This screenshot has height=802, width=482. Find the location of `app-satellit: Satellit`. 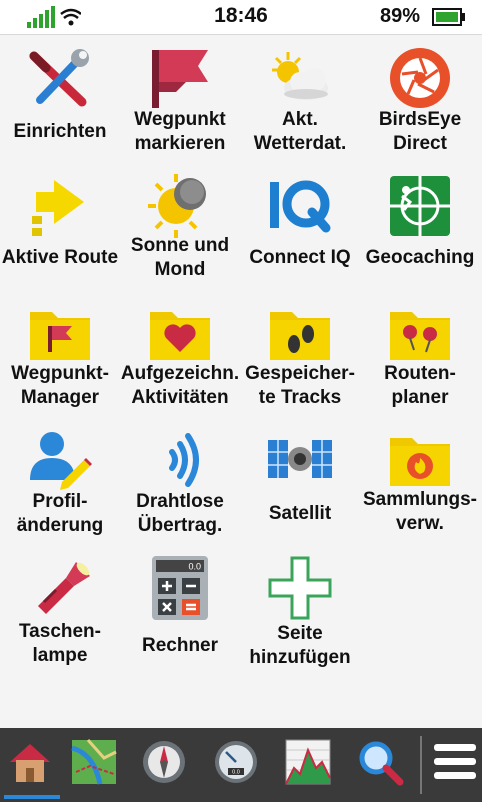

app-satellit: Satellit is located at coordinates (300, 485).